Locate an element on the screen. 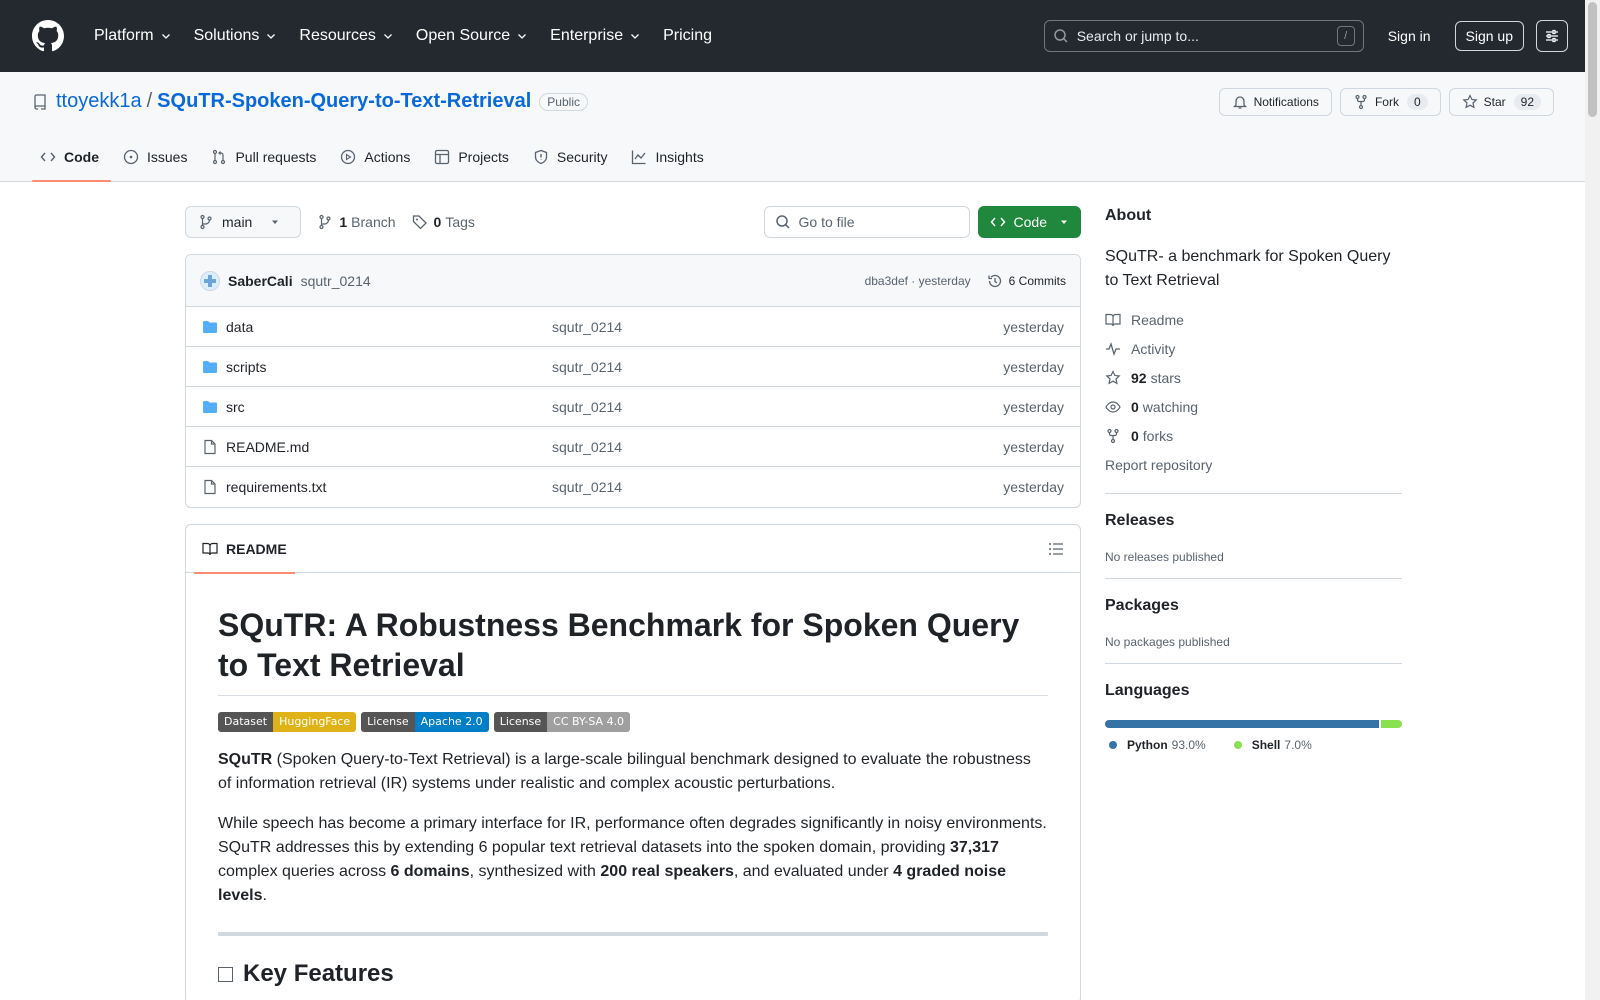 The image size is (1600, 1000). file-name: src is located at coordinates (389, 407).